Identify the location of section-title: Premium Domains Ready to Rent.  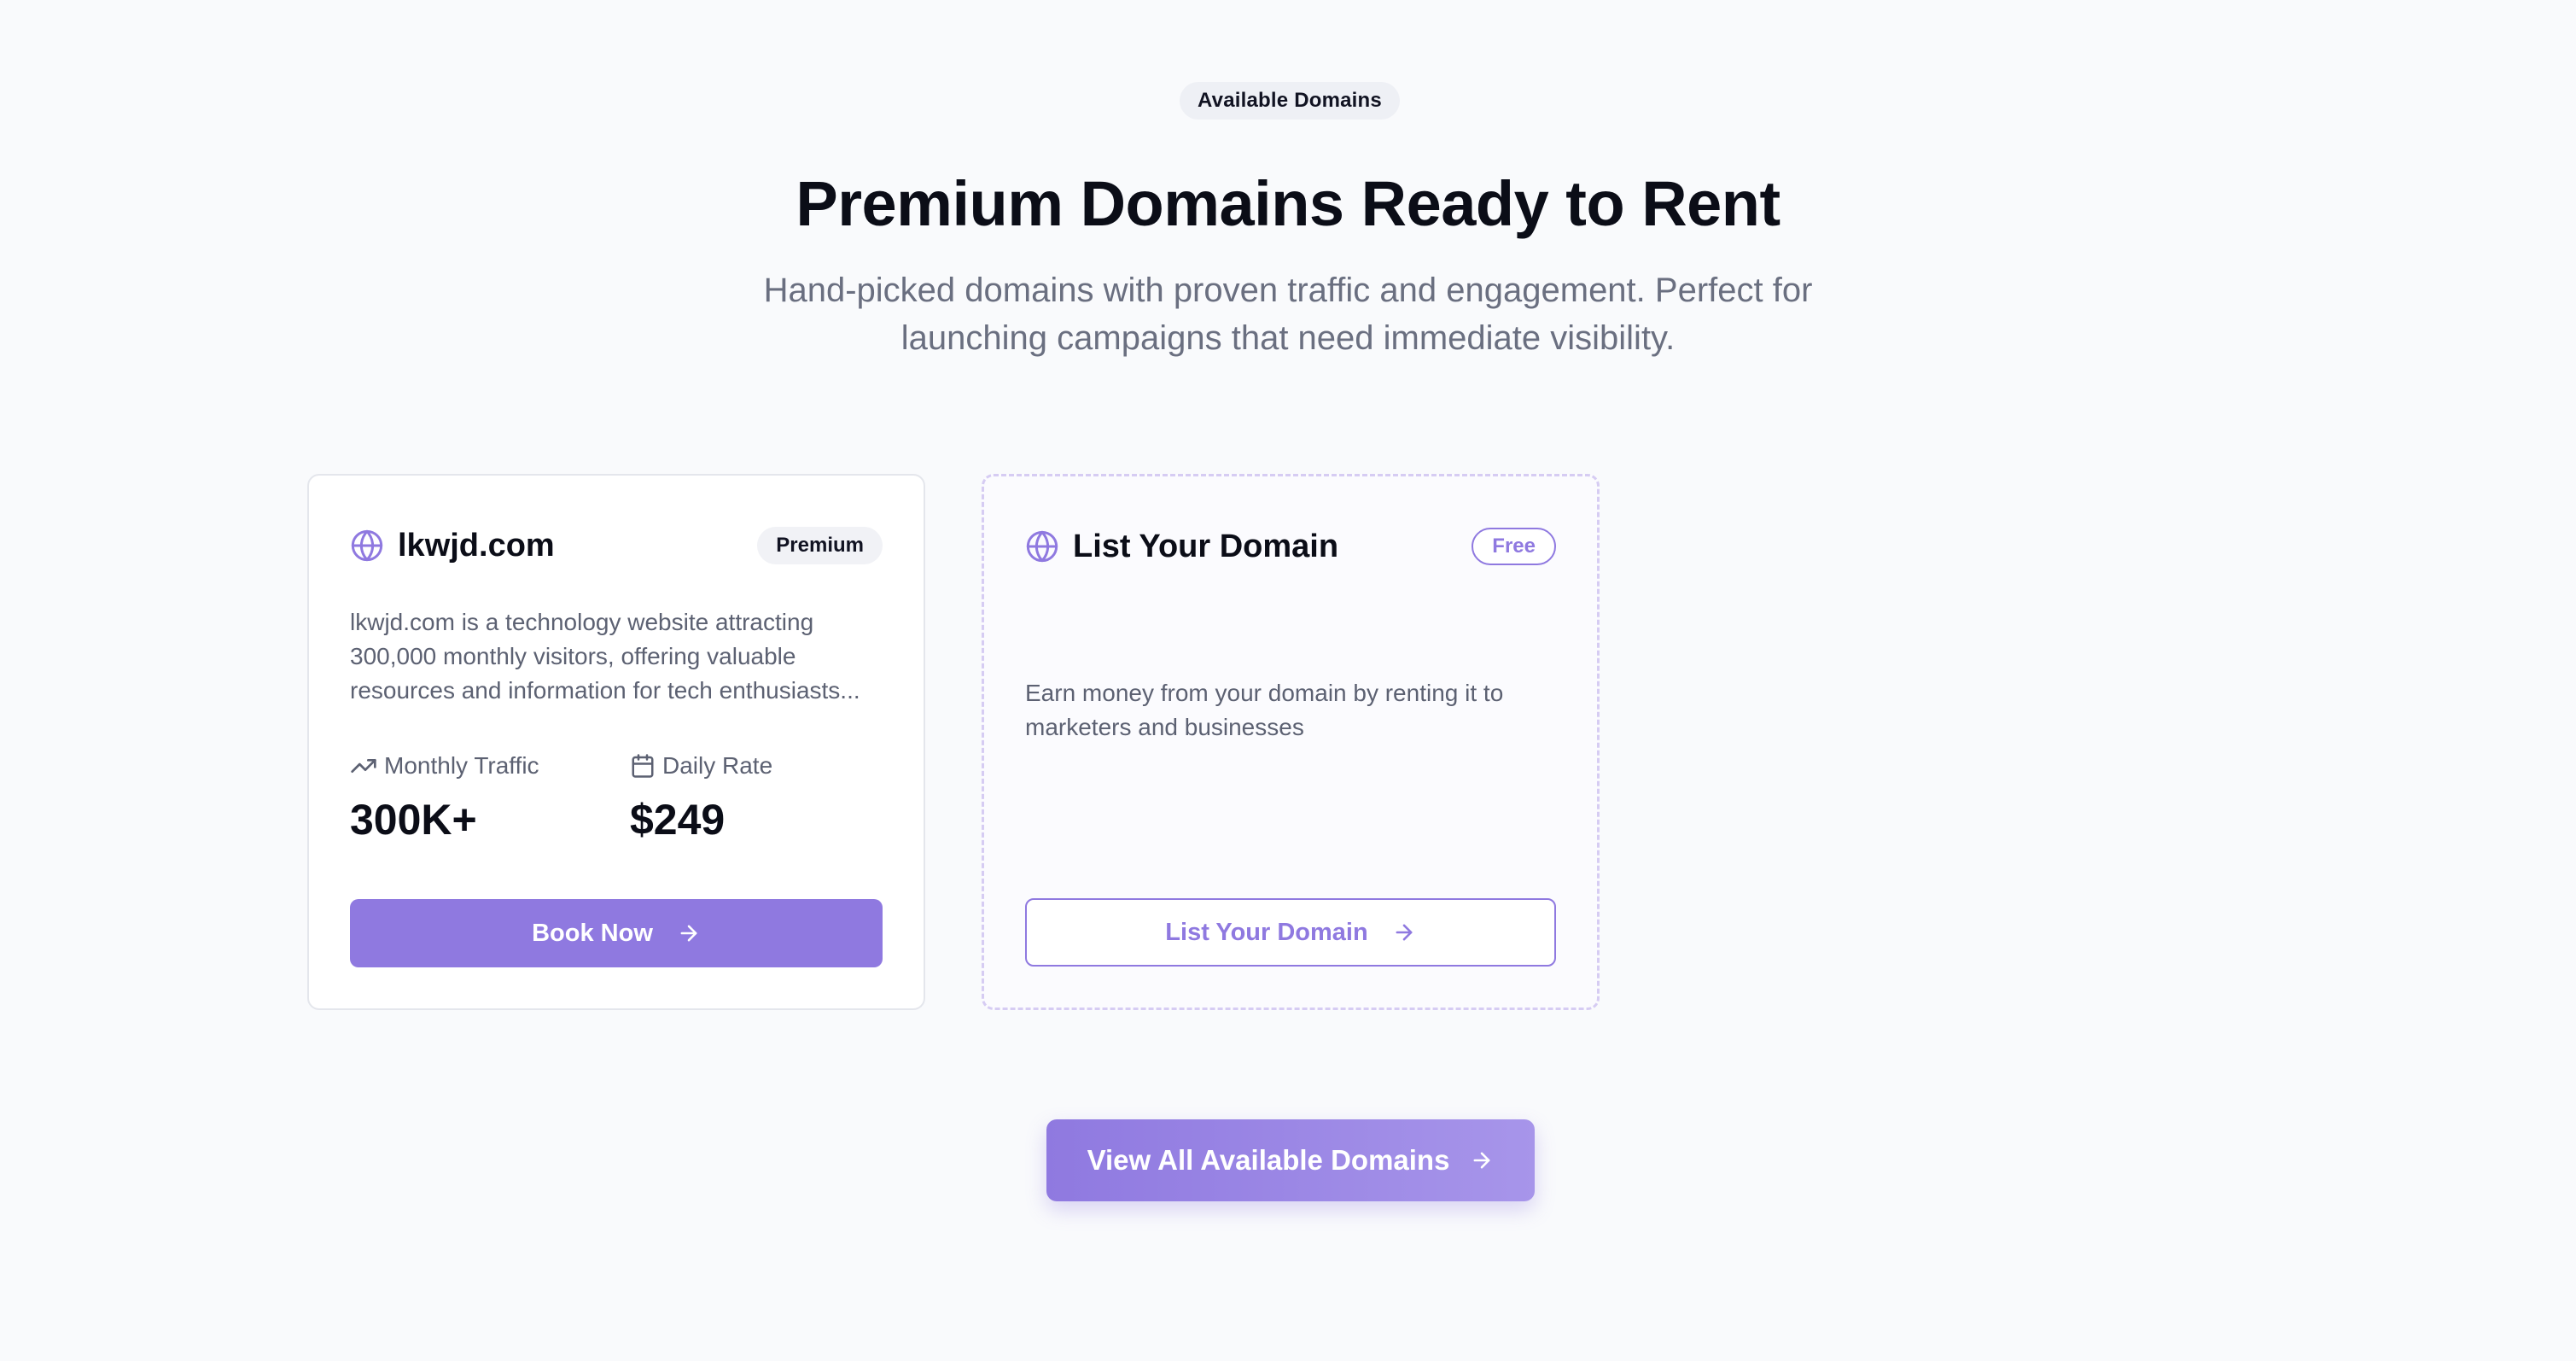
(1288, 203).